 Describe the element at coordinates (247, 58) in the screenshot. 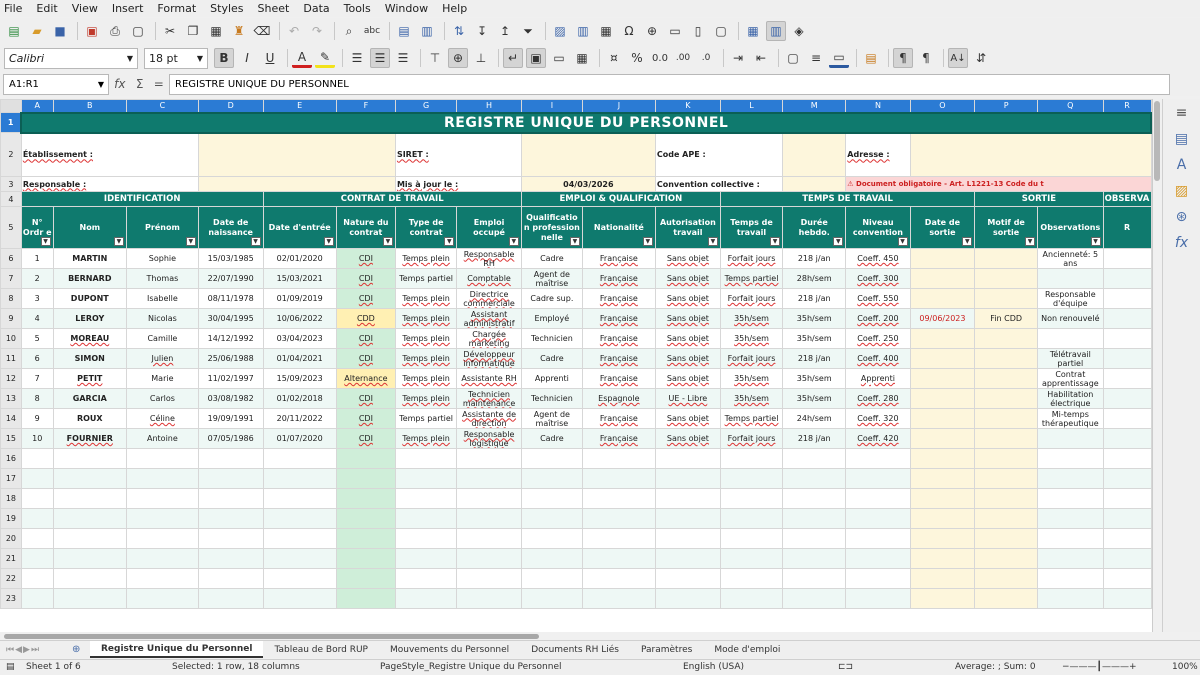

I see `italic-icon: I` at that location.